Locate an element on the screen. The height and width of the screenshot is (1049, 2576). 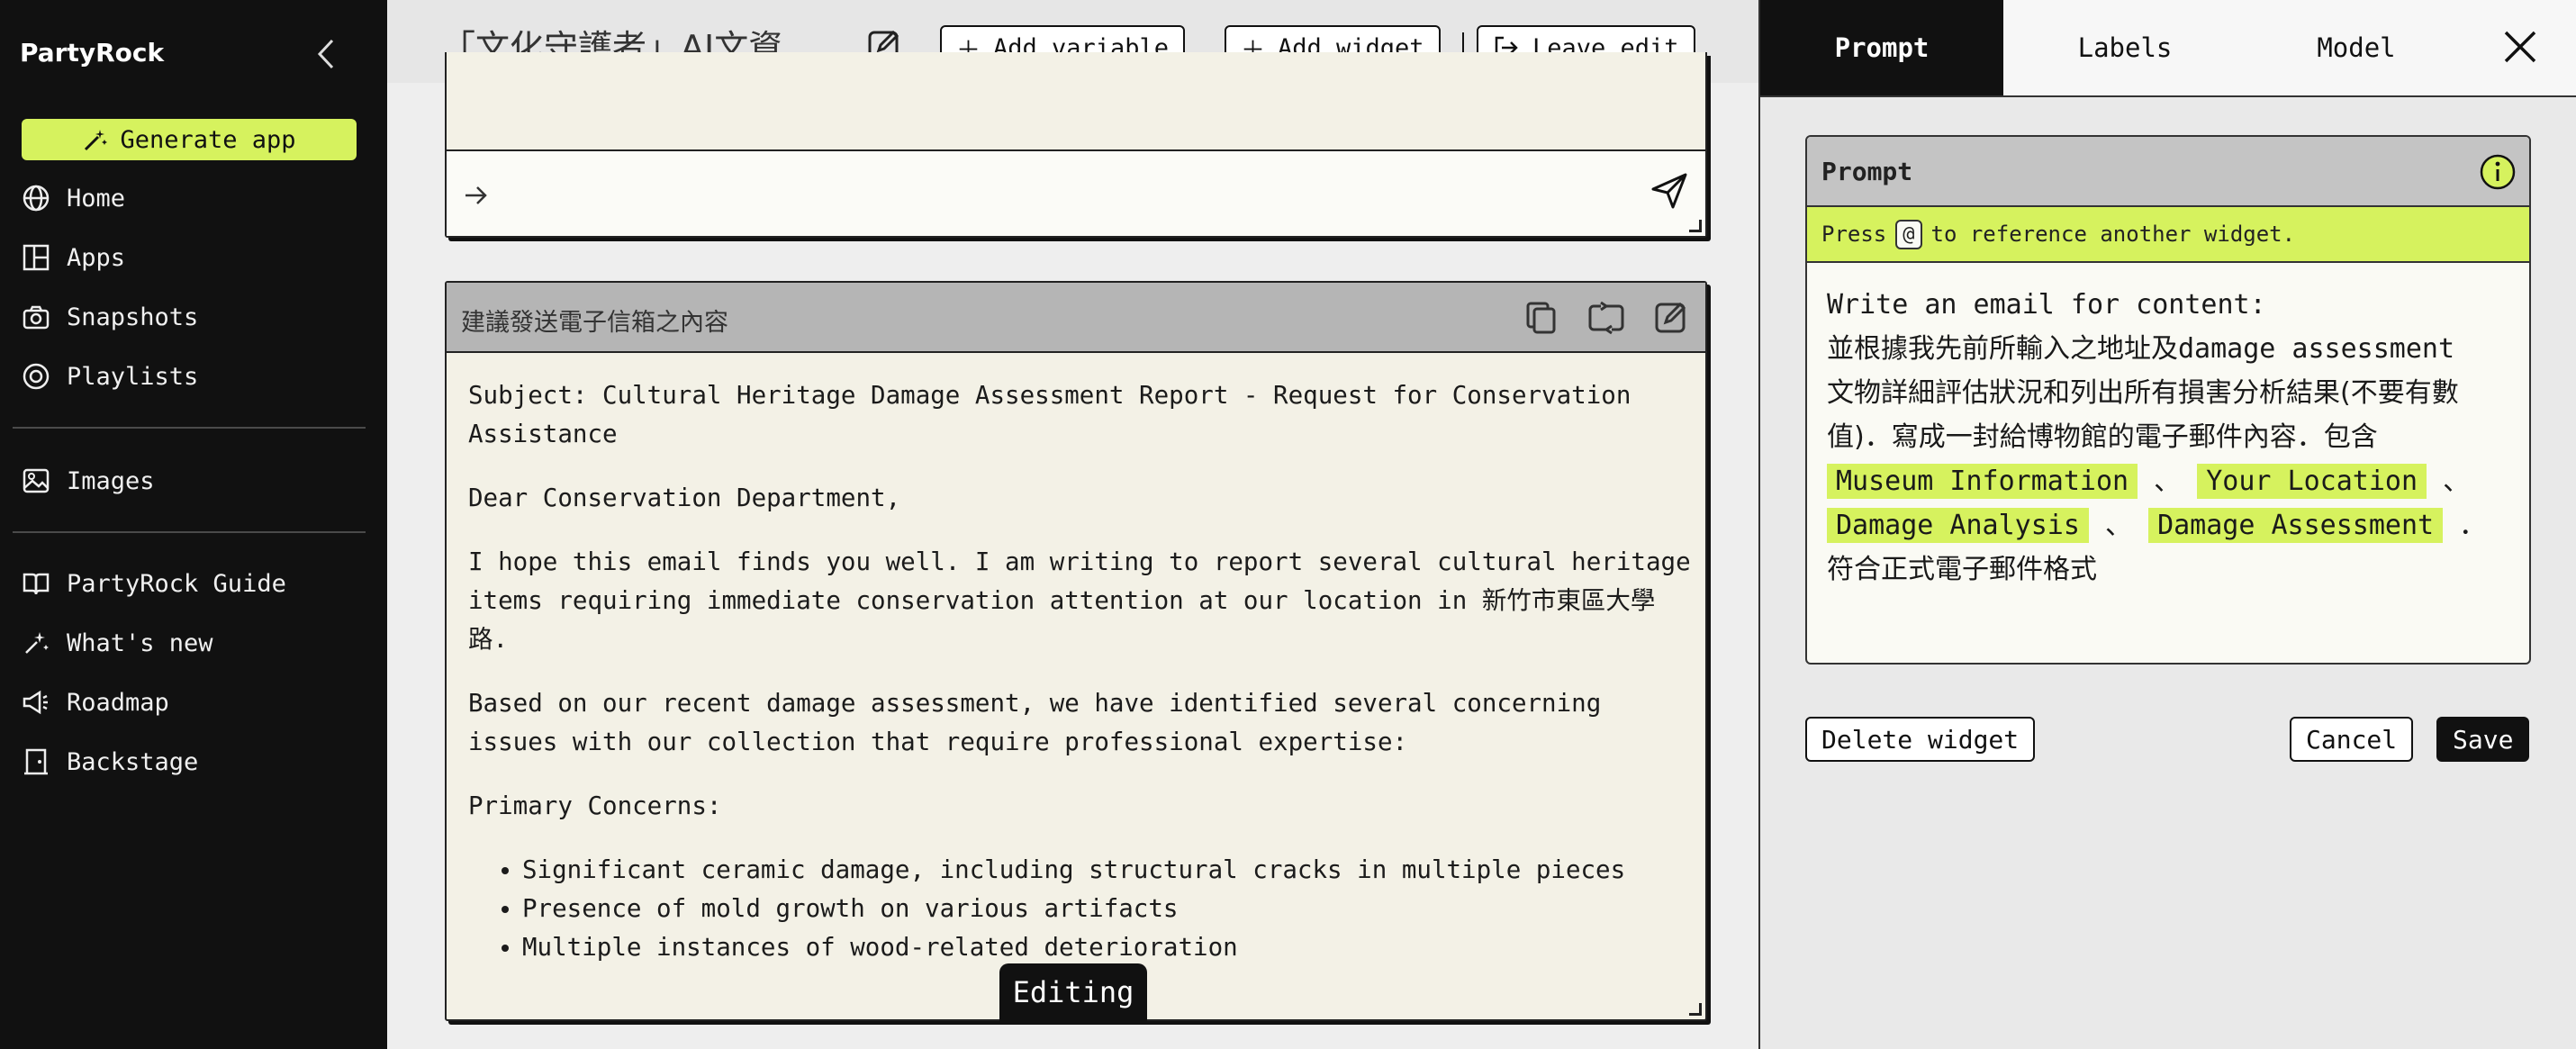
widget-reference: Damage Assessment is located at coordinates (2296, 525).